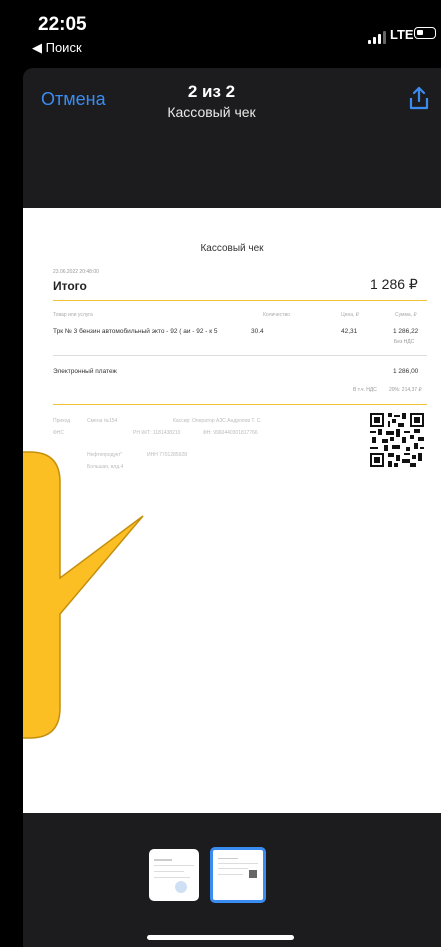 Image resolution: width=441 pixels, height=947 pixels. Describe the element at coordinates (102, 421) in the screenshot. I see `footer-text: Смена №154` at that location.